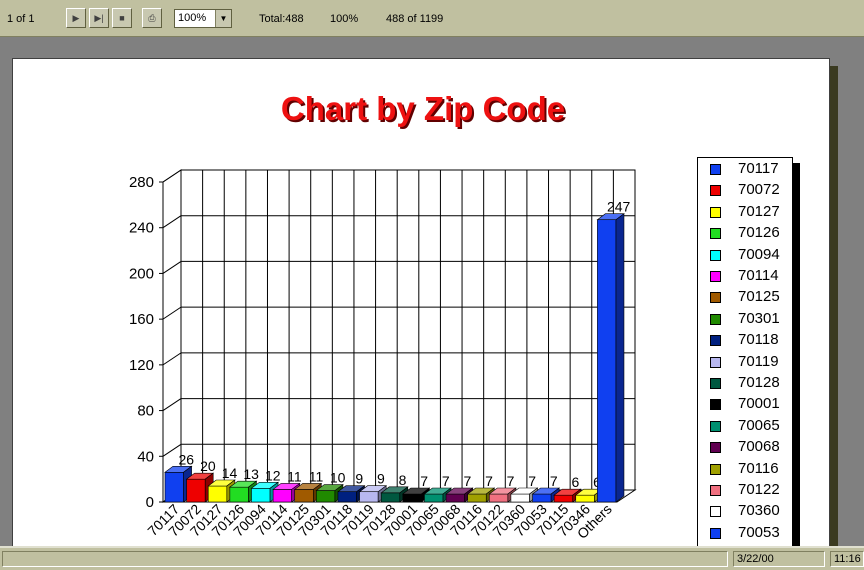  I want to click on legend-item: 70116, so click(746, 469).